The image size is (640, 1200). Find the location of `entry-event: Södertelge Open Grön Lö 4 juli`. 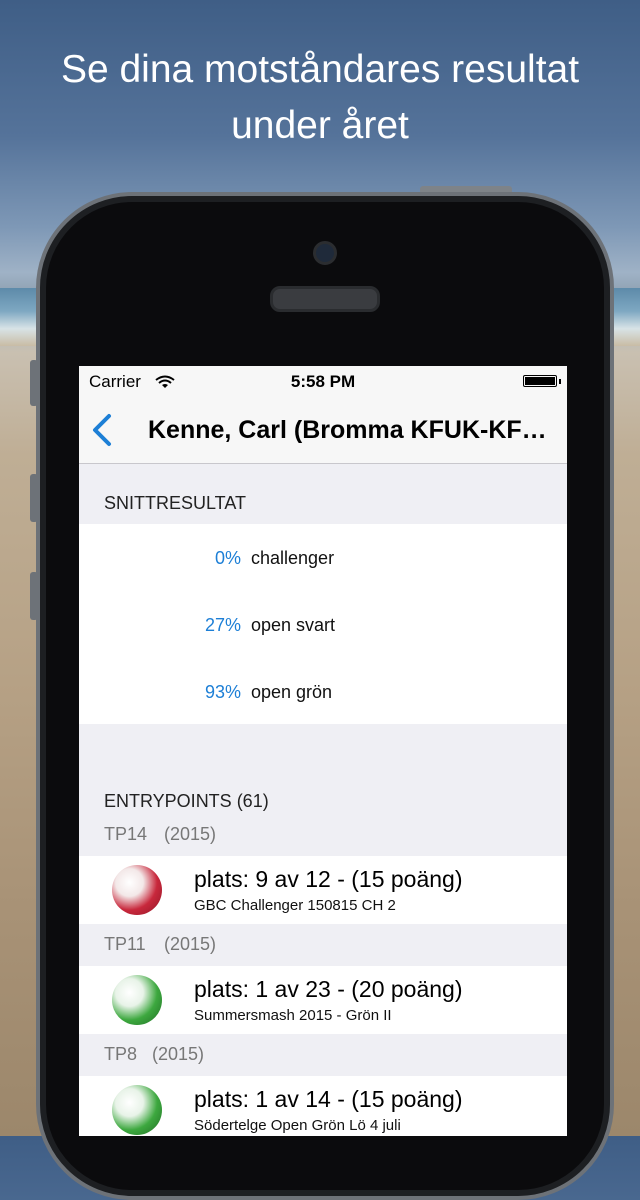

entry-event: Södertelge Open Grön Lö 4 juli is located at coordinates (297, 1125).